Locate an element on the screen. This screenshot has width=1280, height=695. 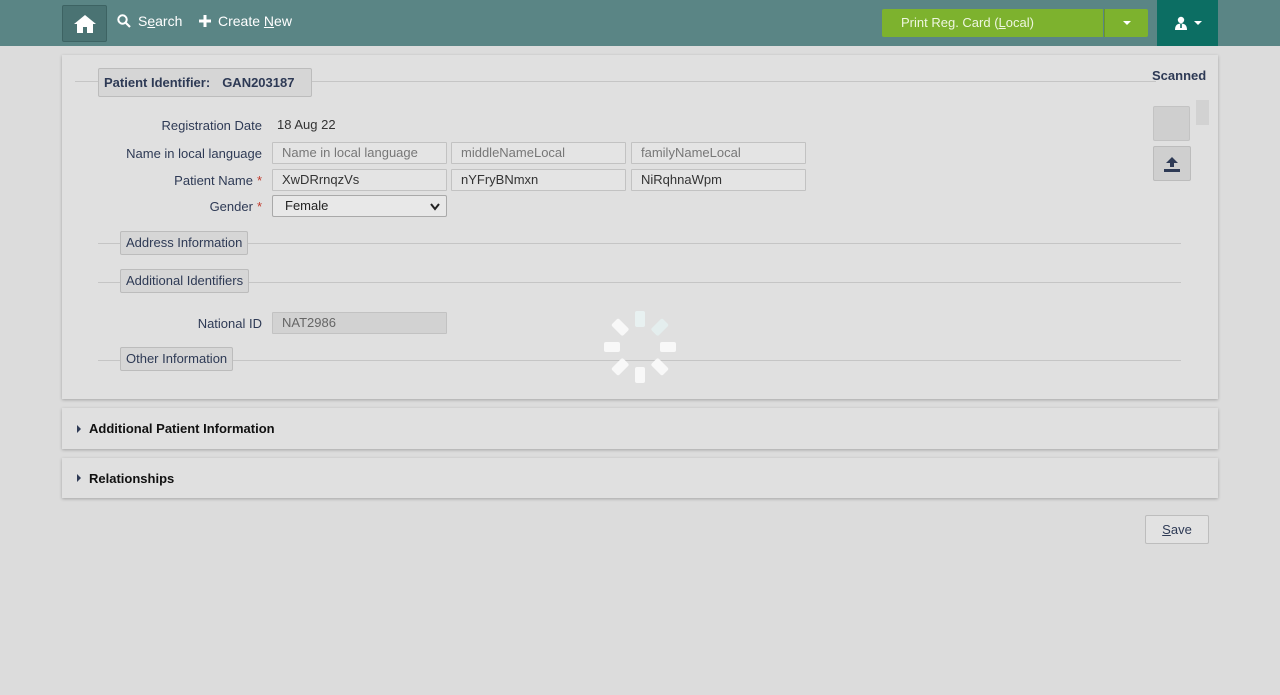
identifiers-divider is located at coordinates (639, 282).